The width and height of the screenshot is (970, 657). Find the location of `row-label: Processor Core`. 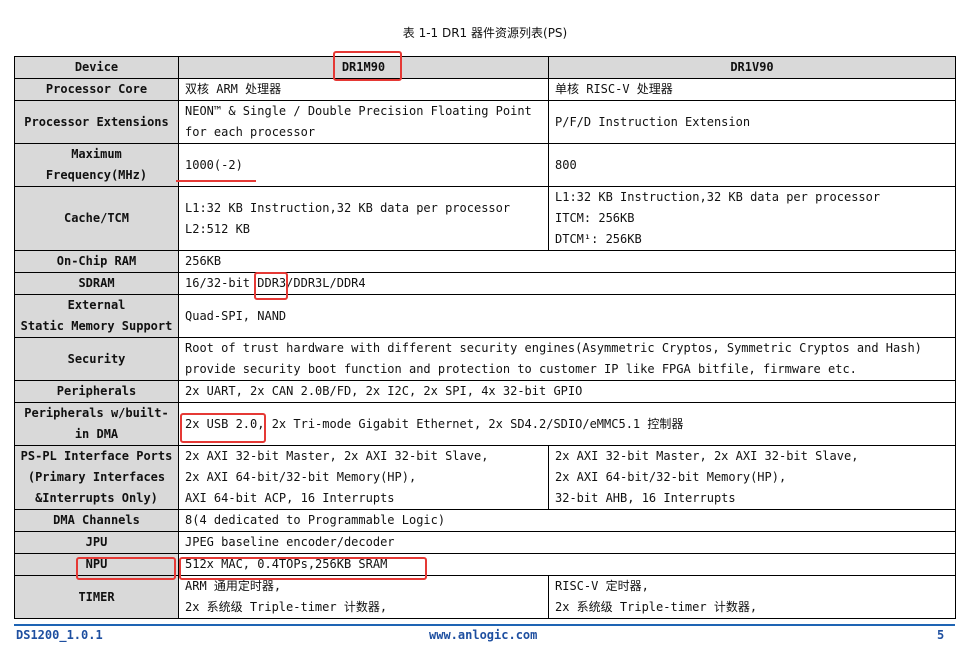

row-label: Processor Core is located at coordinates (96, 89).